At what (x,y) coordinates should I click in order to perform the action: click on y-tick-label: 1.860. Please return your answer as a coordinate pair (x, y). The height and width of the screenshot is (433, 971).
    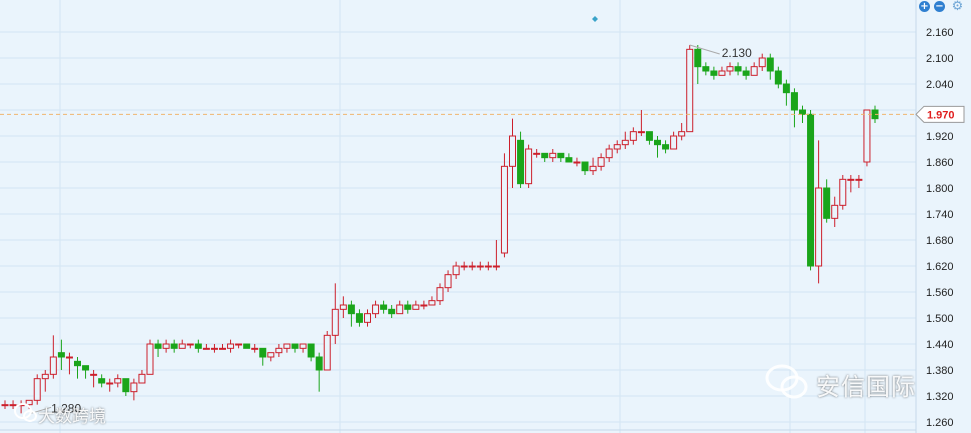
    Looking at the image, I should click on (940, 163).